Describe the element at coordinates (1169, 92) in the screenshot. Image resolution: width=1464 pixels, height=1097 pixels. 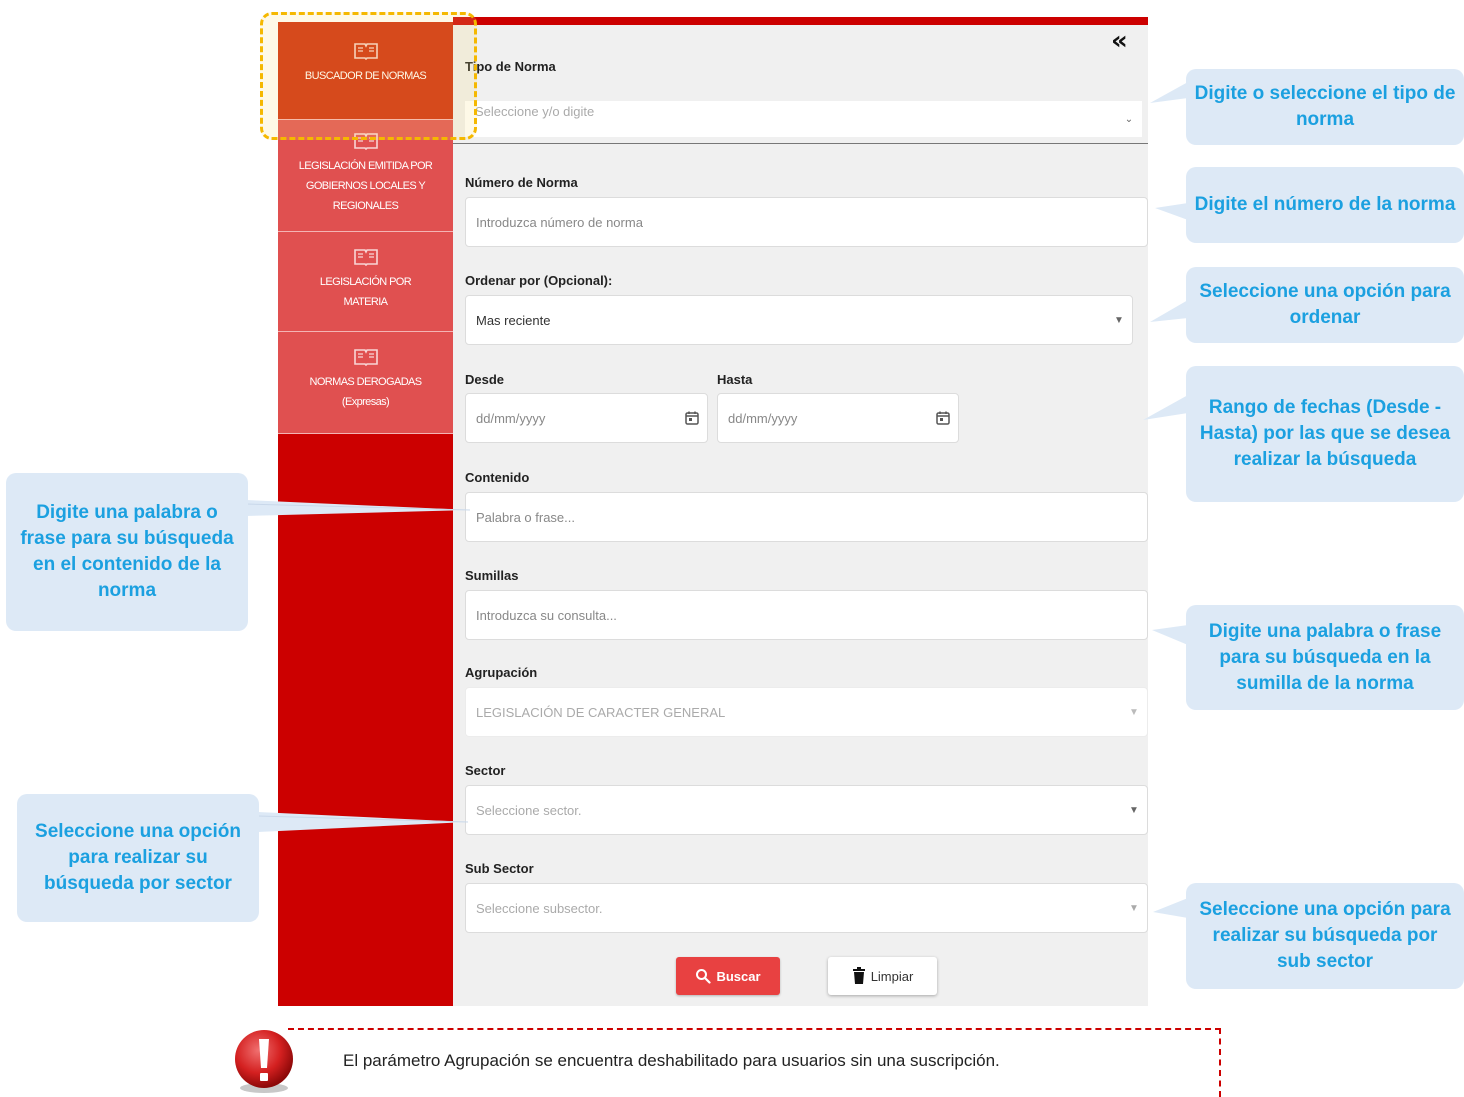
I see `tail-tipo` at that location.